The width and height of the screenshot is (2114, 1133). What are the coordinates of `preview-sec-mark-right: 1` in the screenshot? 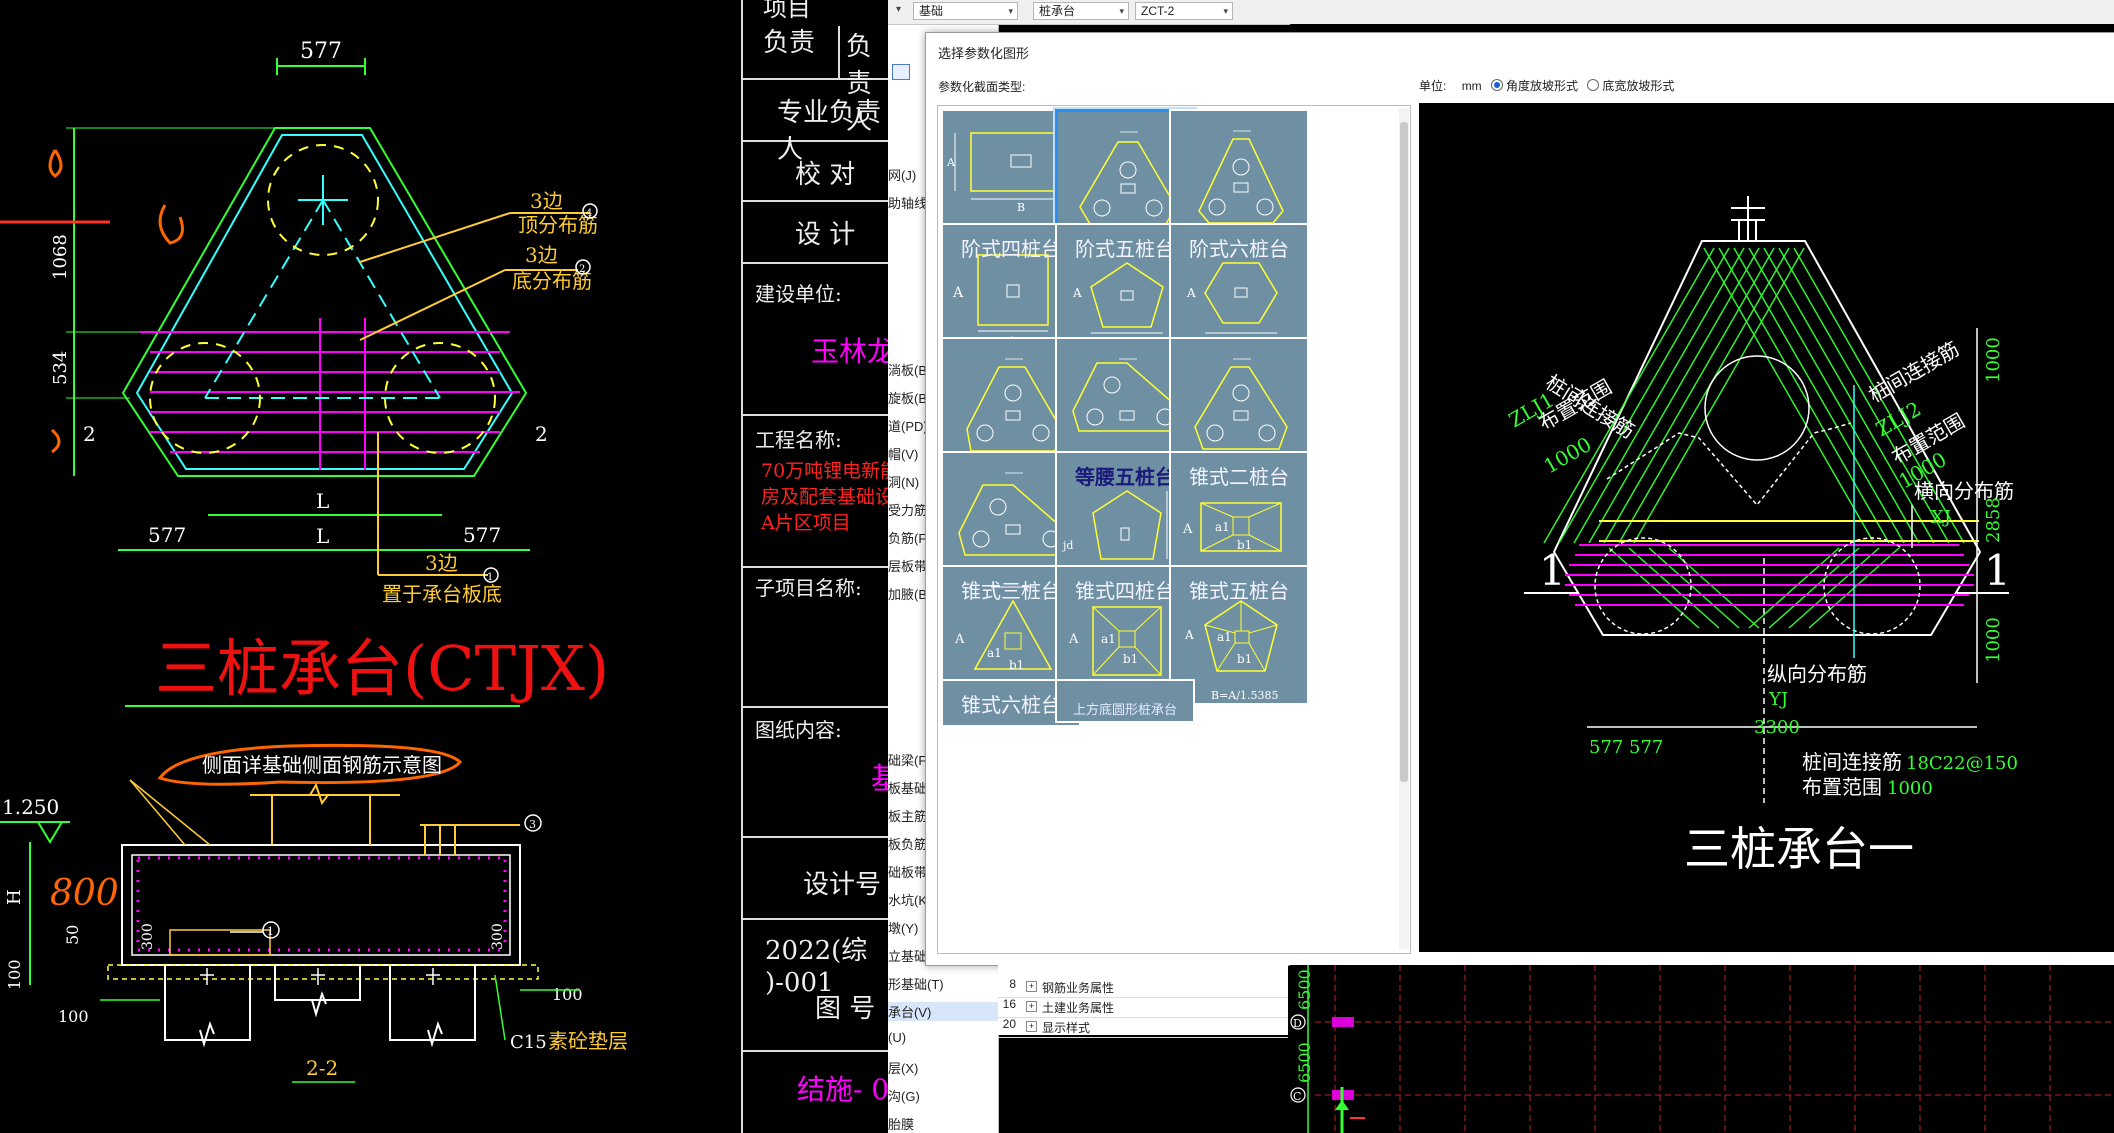 It's located at (1997, 570).